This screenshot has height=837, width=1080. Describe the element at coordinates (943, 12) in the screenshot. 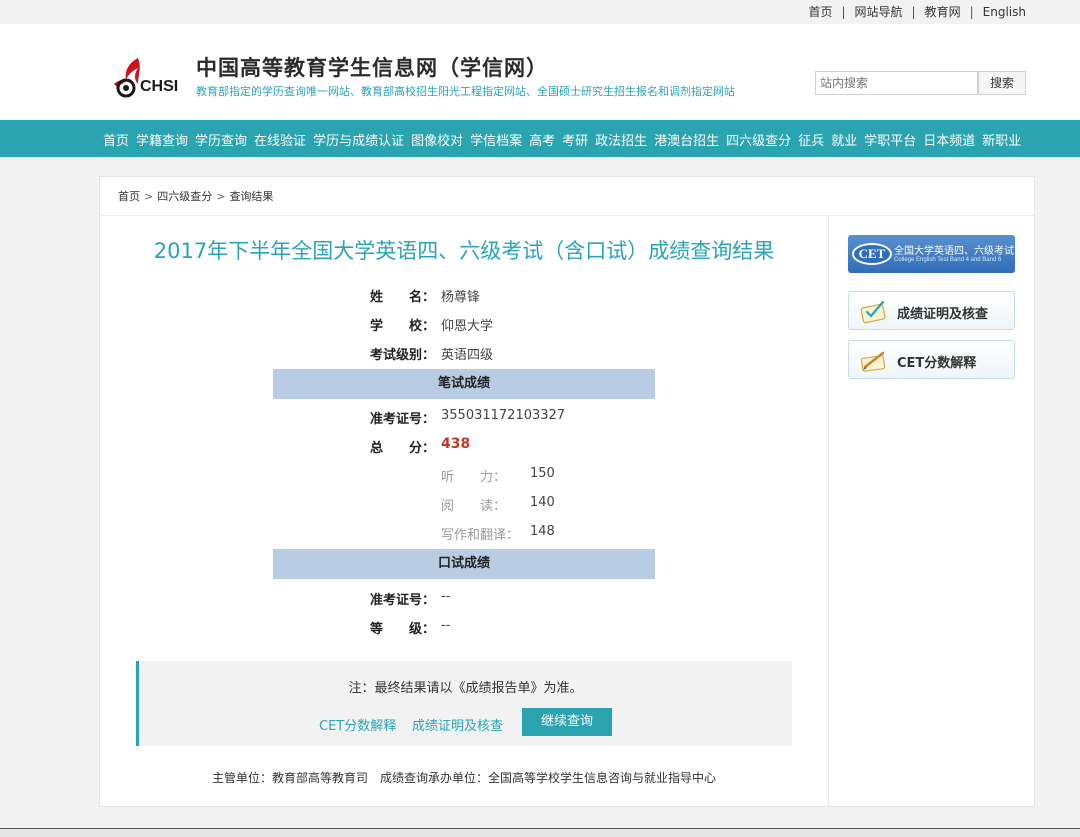

I see `top-link-edu: 教育网` at that location.